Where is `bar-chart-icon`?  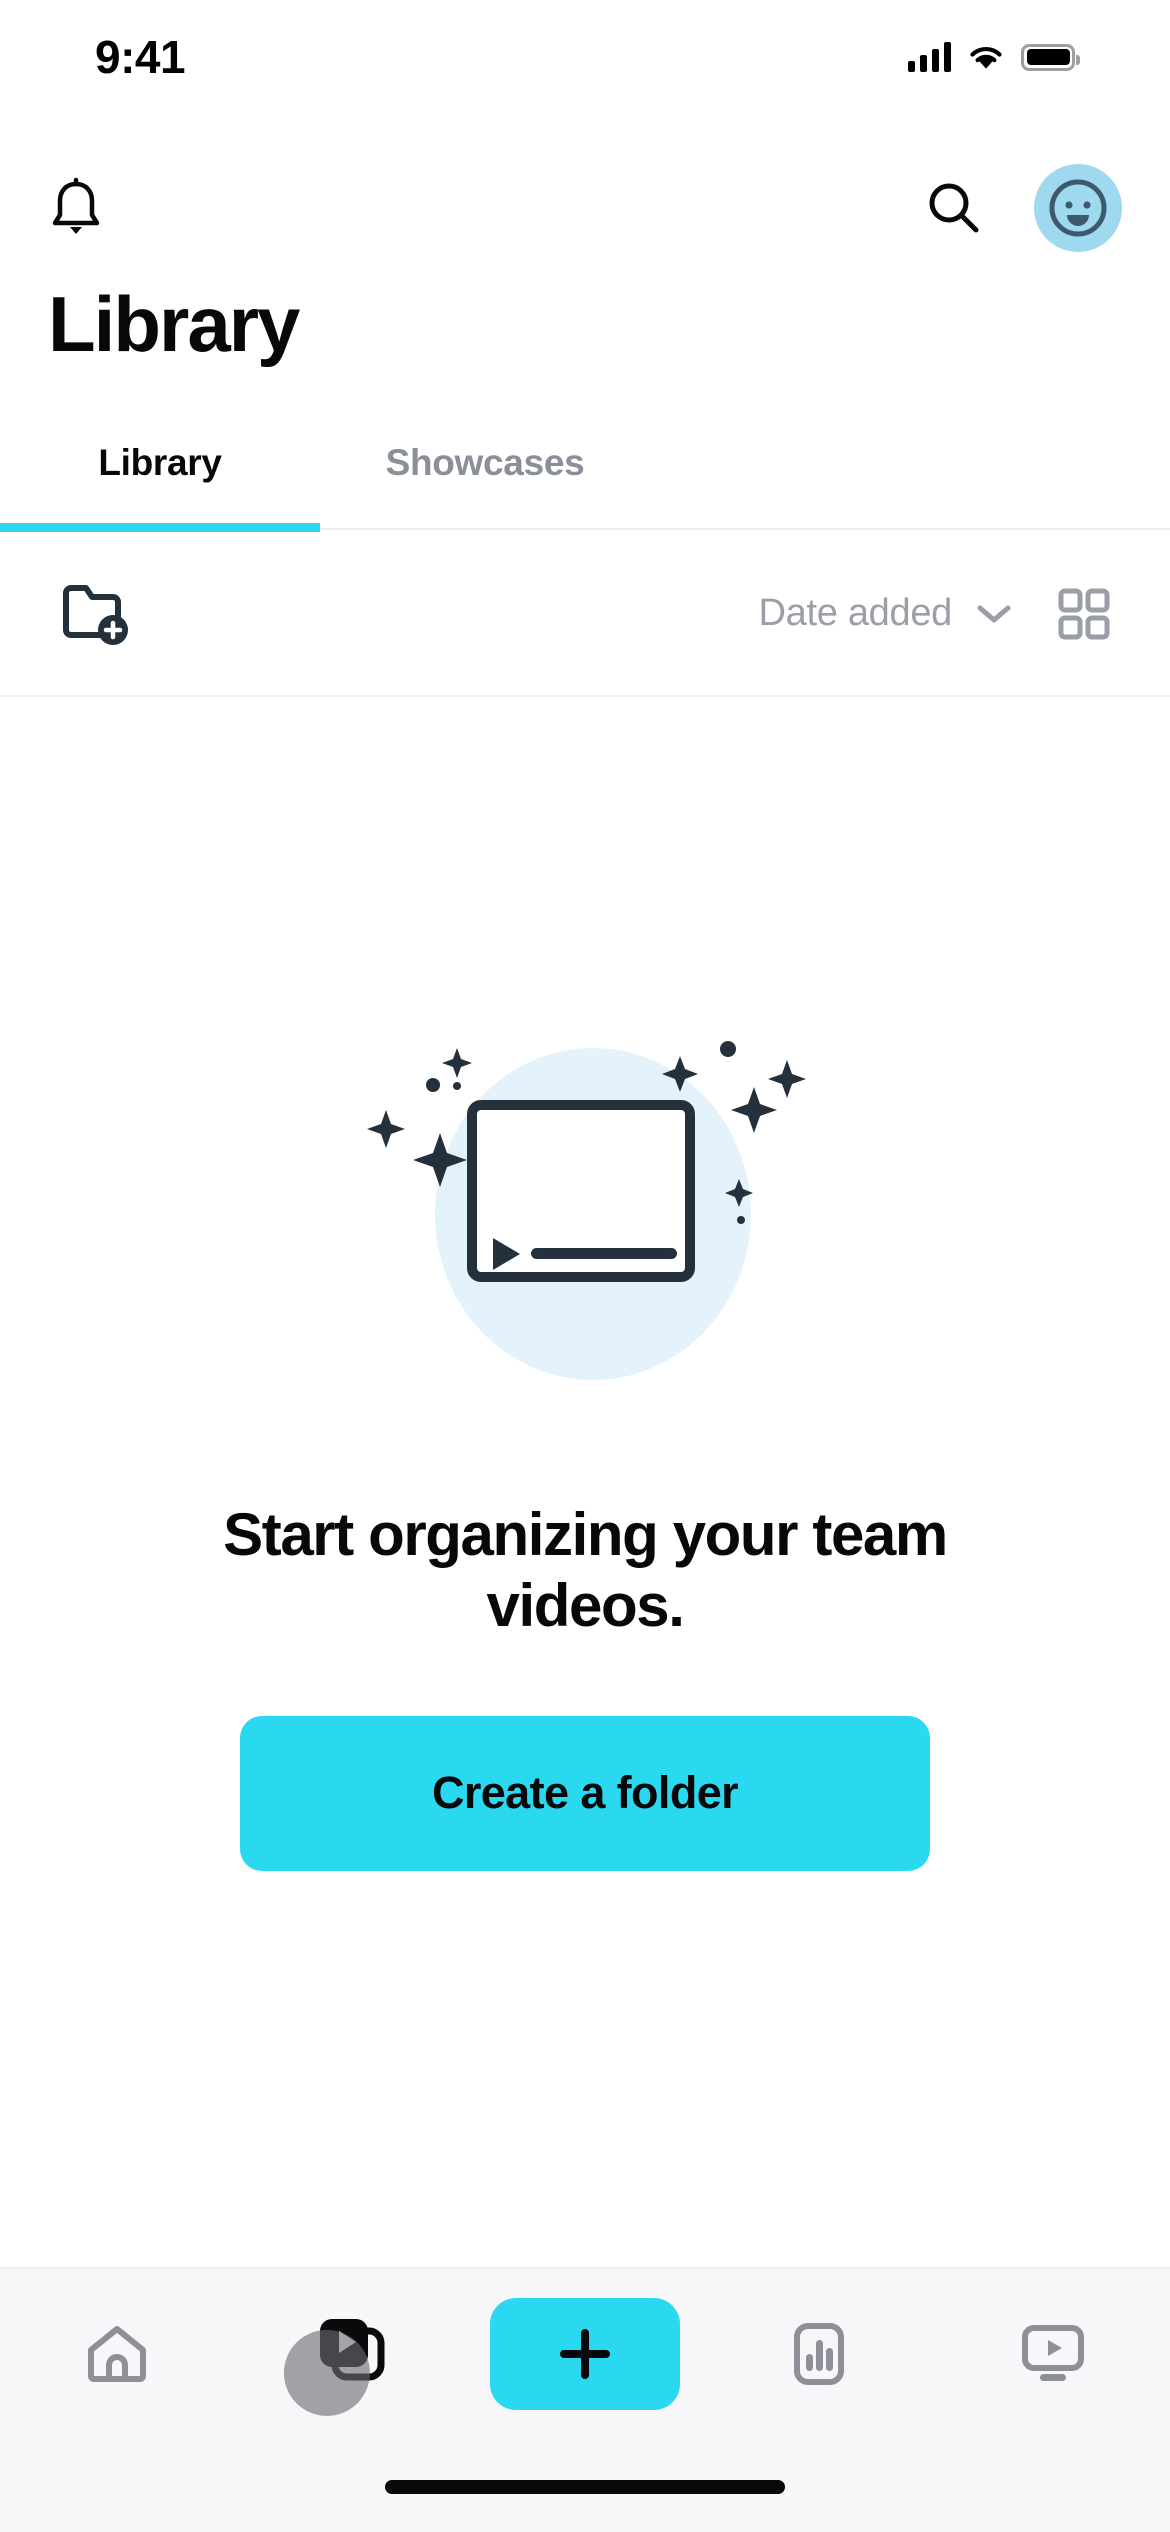
bar-chart-icon is located at coordinates (819, 2354).